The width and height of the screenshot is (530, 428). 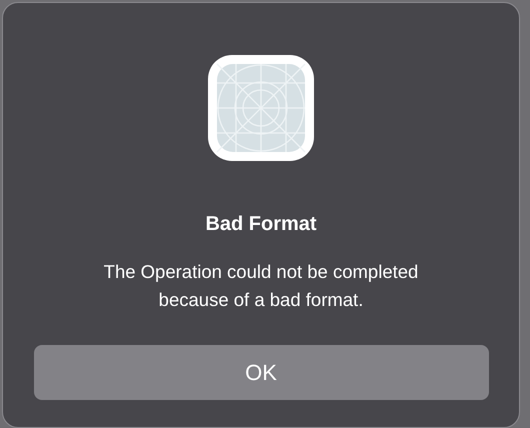 I want to click on dialog-title: Bad Format, so click(x=261, y=224).